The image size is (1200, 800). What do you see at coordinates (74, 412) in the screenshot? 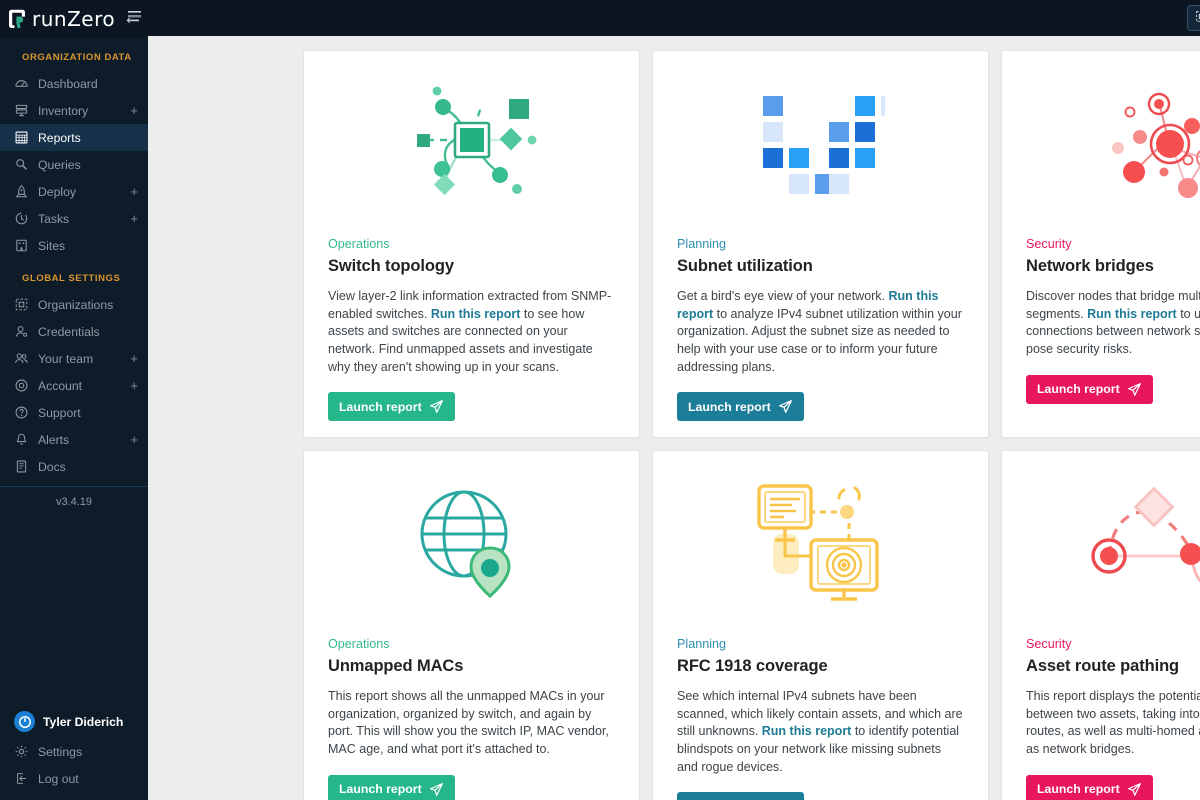
I see `sidebar-item-support: Support` at bounding box center [74, 412].